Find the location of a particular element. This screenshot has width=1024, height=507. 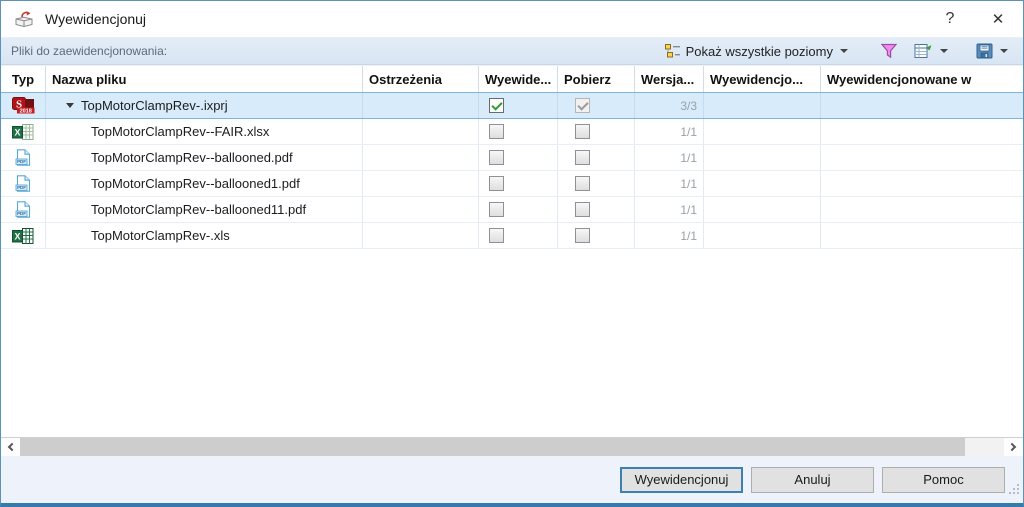

dialog-footer: Wyewidencjonuj Anuluj Pomoc is located at coordinates (512, 479).